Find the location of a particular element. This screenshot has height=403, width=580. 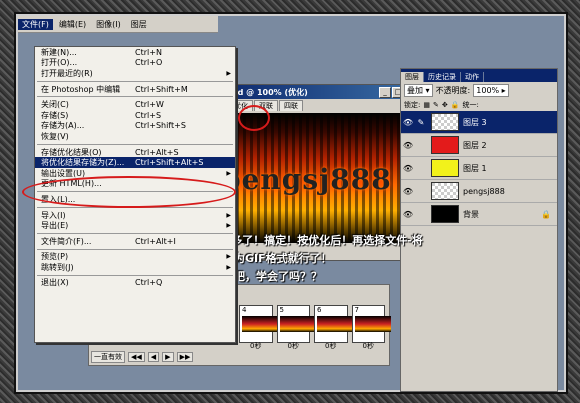

menubar: 文件(F) 编辑(E) 图像(I) 图层 is located at coordinates (118, 24).